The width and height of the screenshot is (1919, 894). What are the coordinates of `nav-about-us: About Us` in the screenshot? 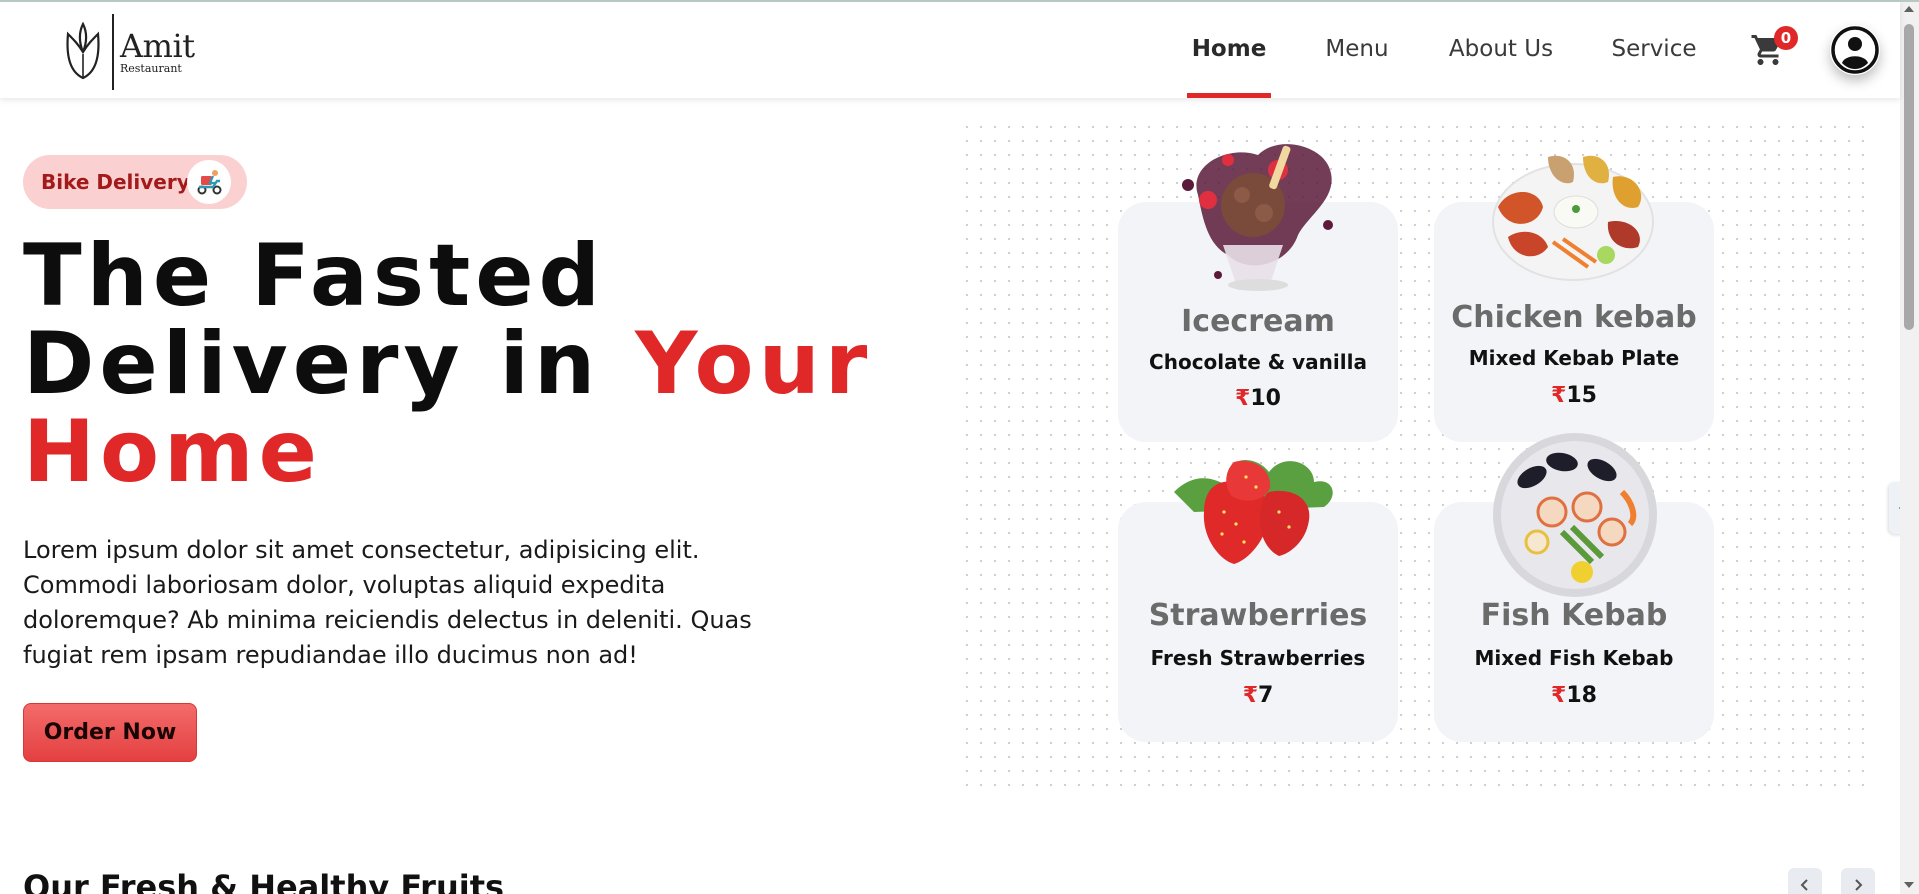 It's located at (1501, 49).